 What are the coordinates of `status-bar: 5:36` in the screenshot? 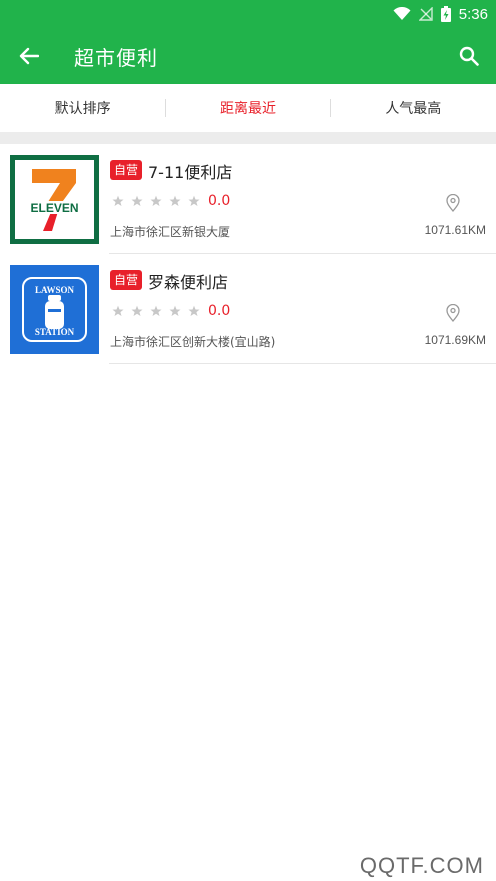 It's located at (248, 14).